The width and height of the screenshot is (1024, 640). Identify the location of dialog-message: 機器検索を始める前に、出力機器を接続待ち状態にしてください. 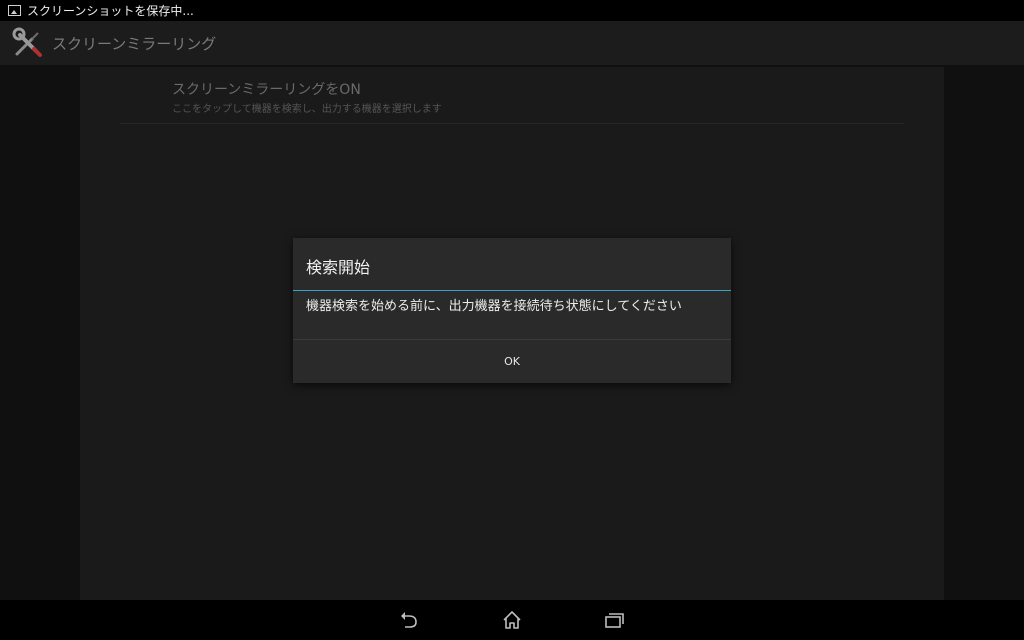
(494, 306).